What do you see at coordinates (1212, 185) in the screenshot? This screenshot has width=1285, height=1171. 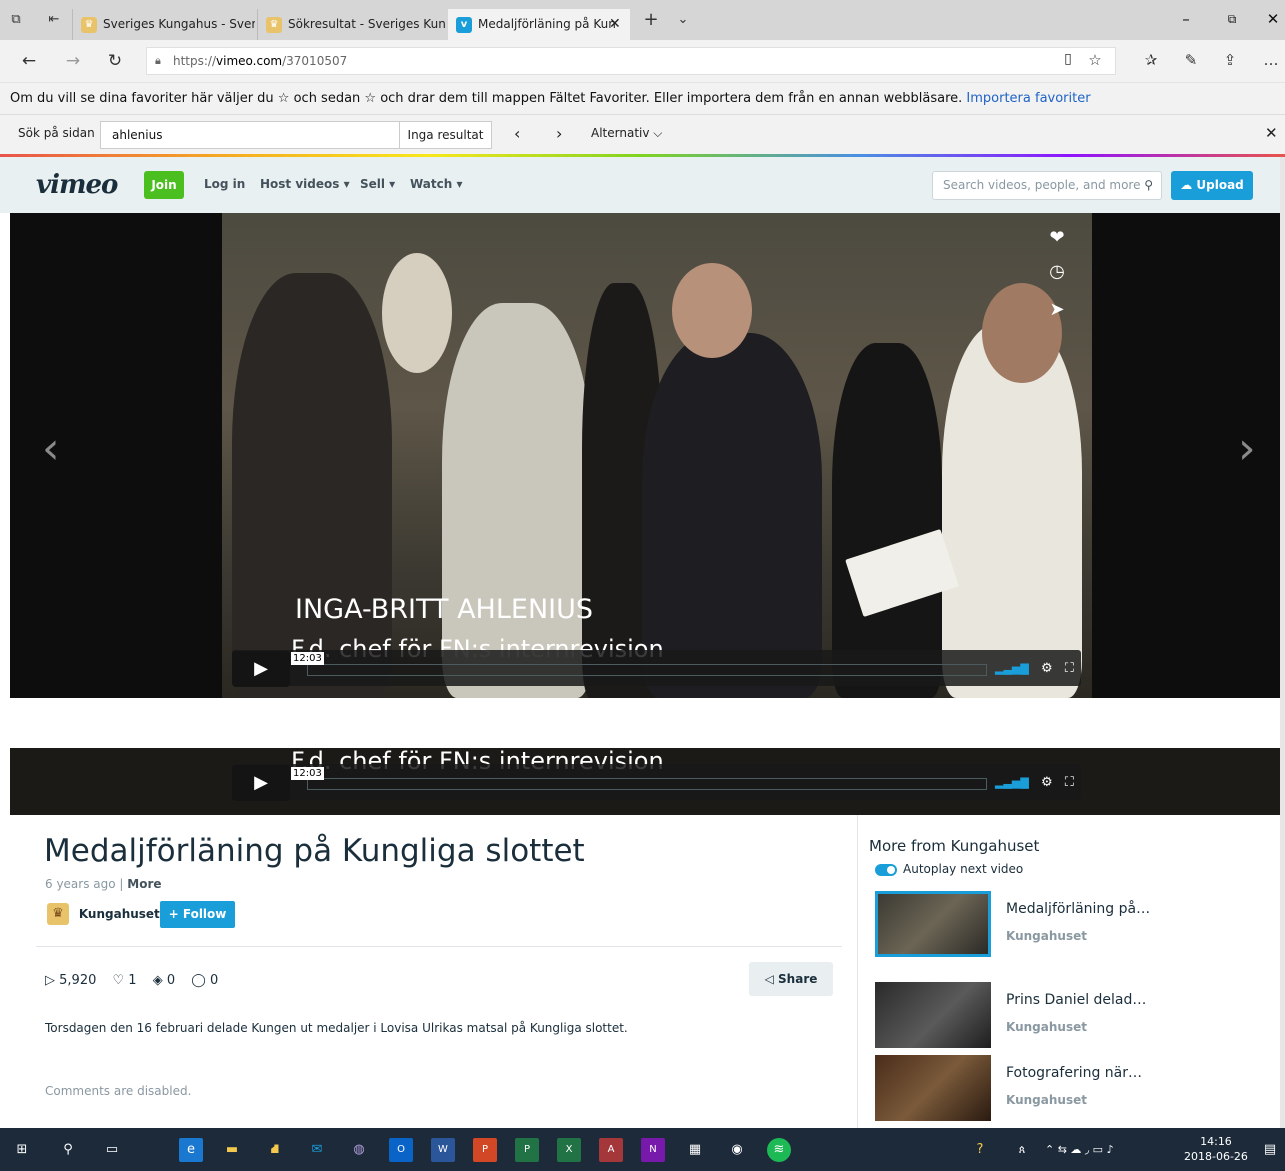 I see `upload-button: ☁ Upload` at bounding box center [1212, 185].